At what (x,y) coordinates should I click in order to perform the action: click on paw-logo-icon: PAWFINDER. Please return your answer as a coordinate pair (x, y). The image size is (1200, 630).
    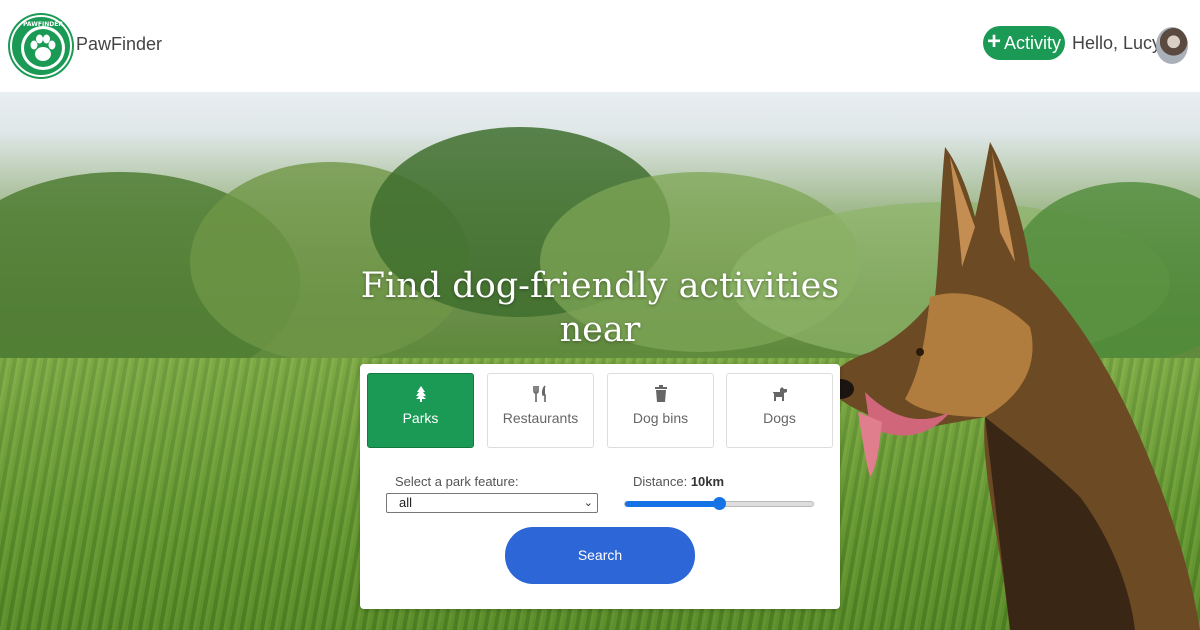
    Looking at the image, I should click on (43, 45).